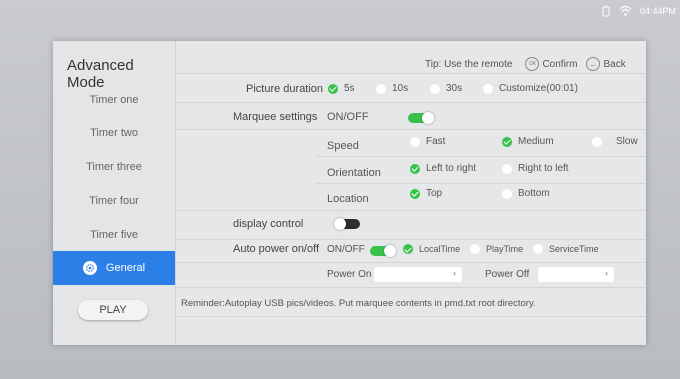  I want to click on status-bar: 04:44PM, so click(640, 11).